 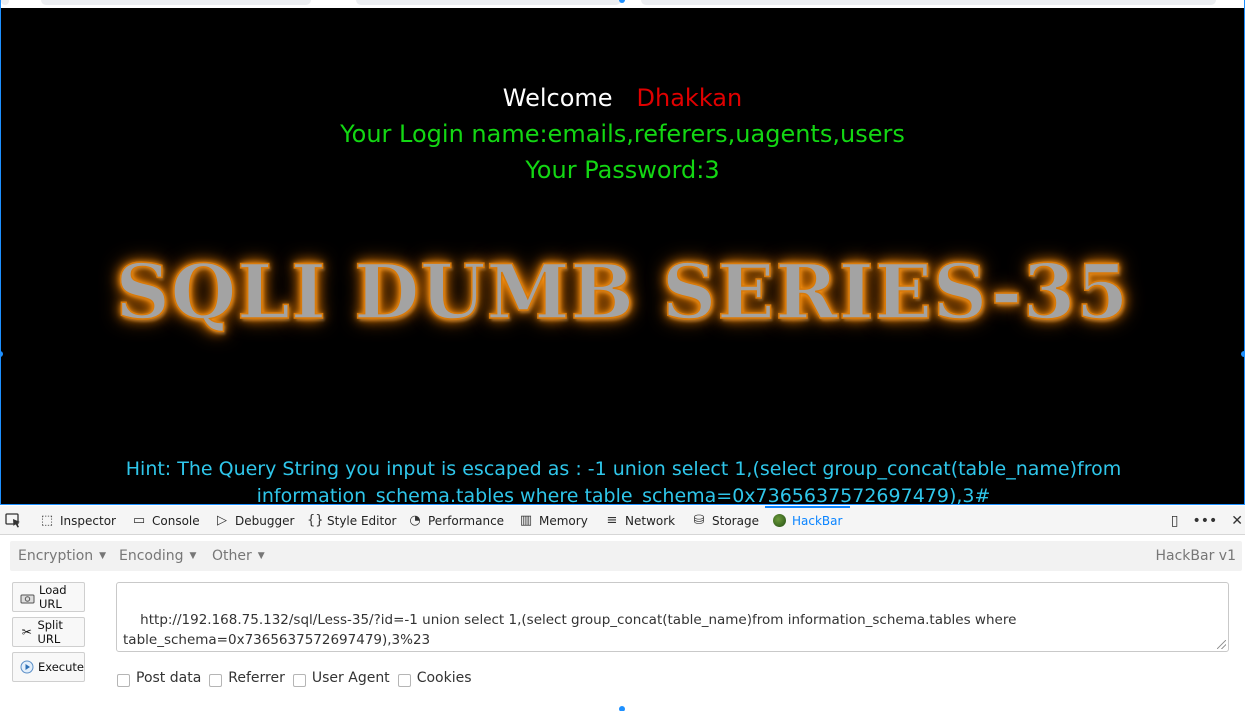 I want to click on button-label: Load URL, so click(x=53, y=597).